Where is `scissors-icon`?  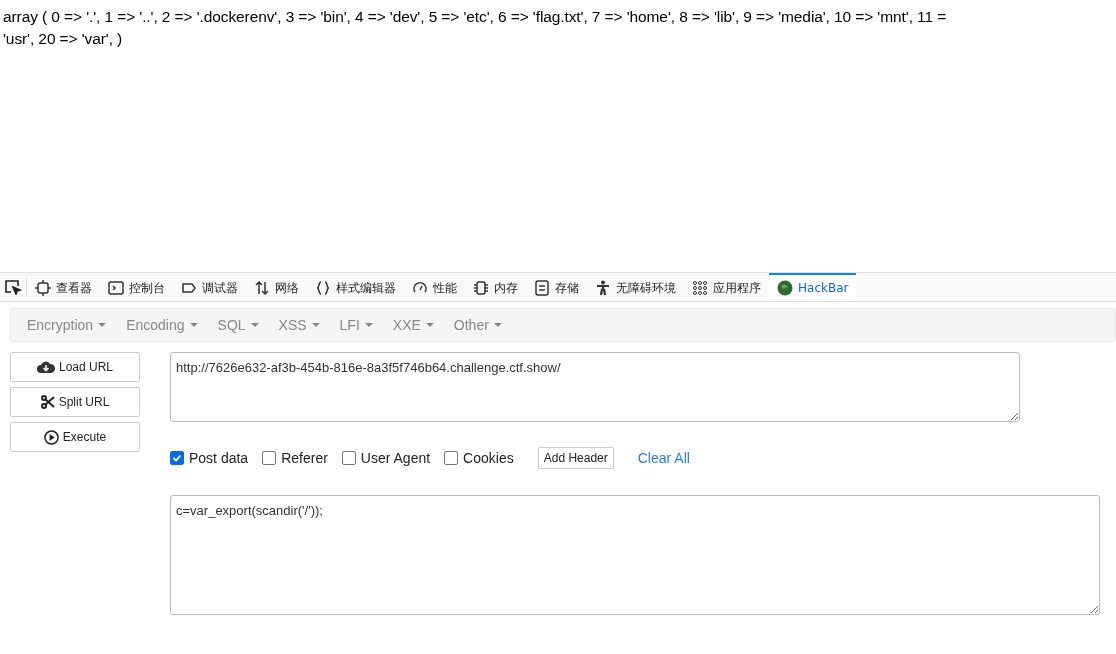 scissors-icon is located at coordinates (47, 402).